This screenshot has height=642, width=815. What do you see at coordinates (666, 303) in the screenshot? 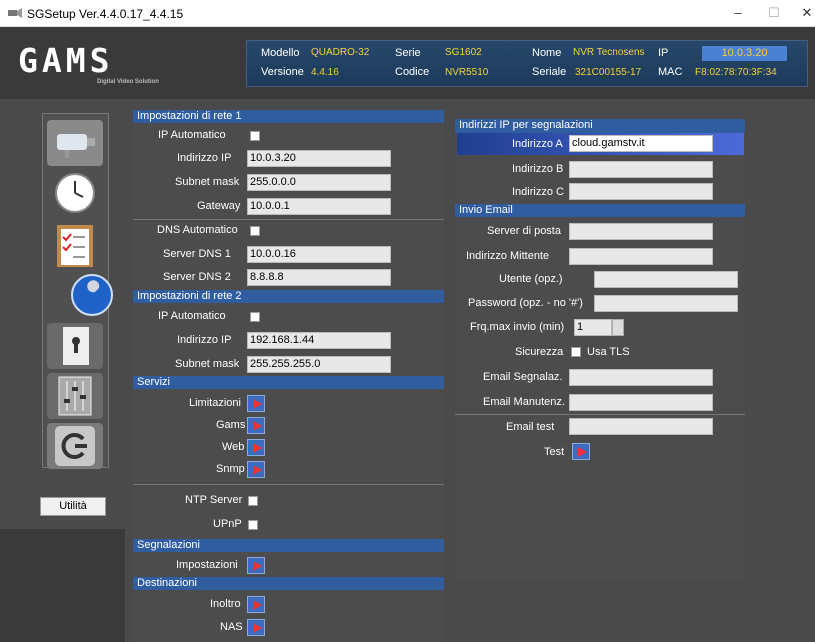
I see `password-field` at bounding box center [666, 303].